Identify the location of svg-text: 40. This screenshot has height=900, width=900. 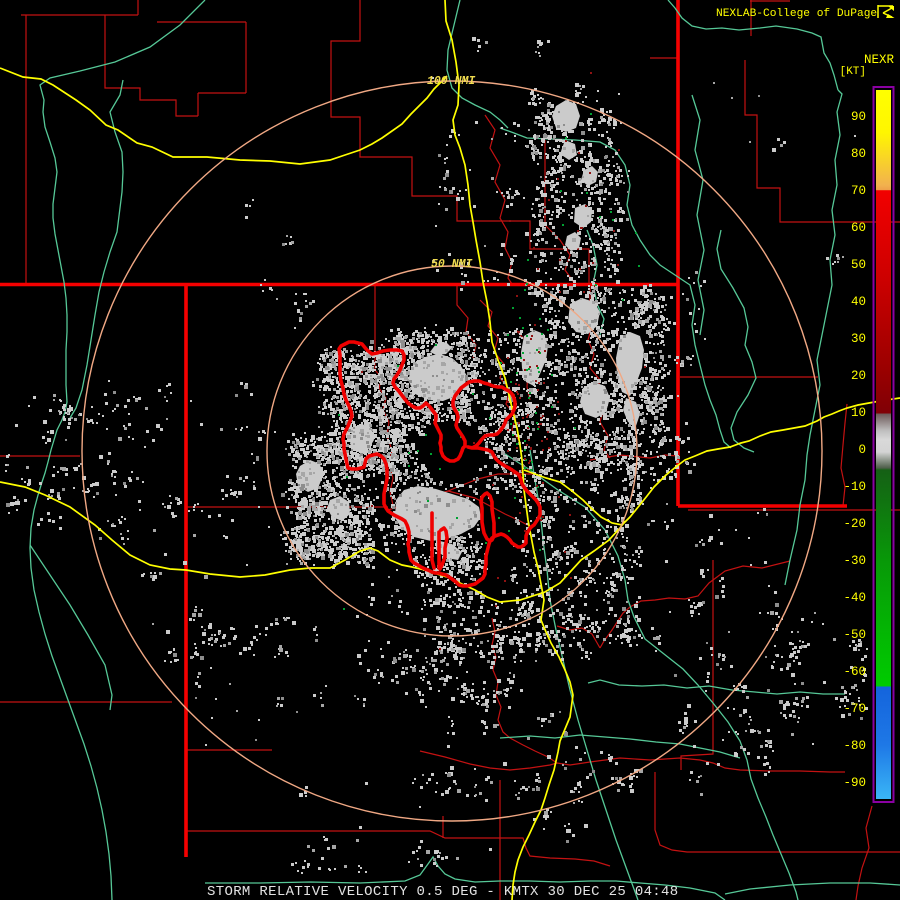
(858, 302).